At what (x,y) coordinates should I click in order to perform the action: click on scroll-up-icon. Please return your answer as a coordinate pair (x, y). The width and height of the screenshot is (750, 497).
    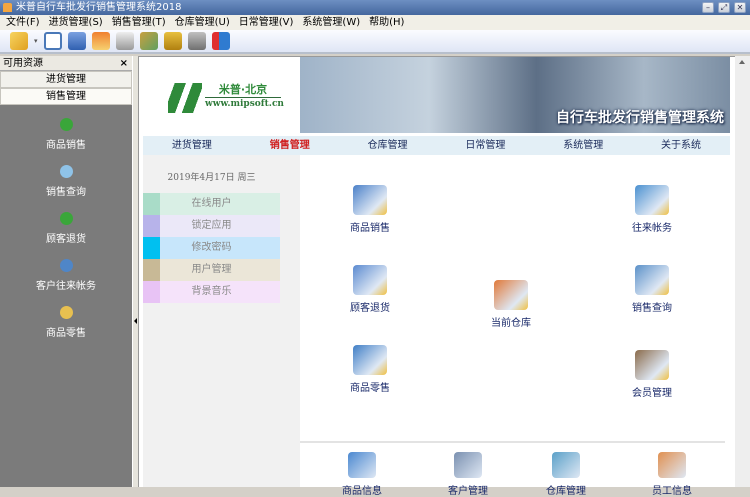
    Looking at the image, I should click on (742, 62).